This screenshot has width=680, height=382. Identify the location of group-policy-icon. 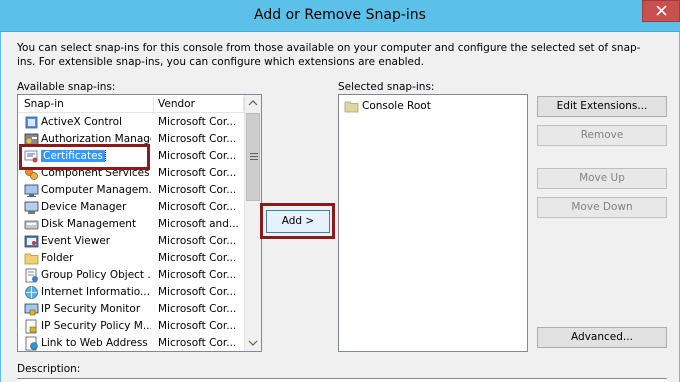
(31, 275).